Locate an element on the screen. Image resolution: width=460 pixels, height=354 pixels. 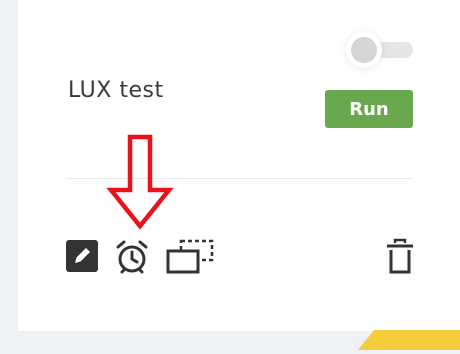
down-arrow-icon is located at coordinates (142, 182).